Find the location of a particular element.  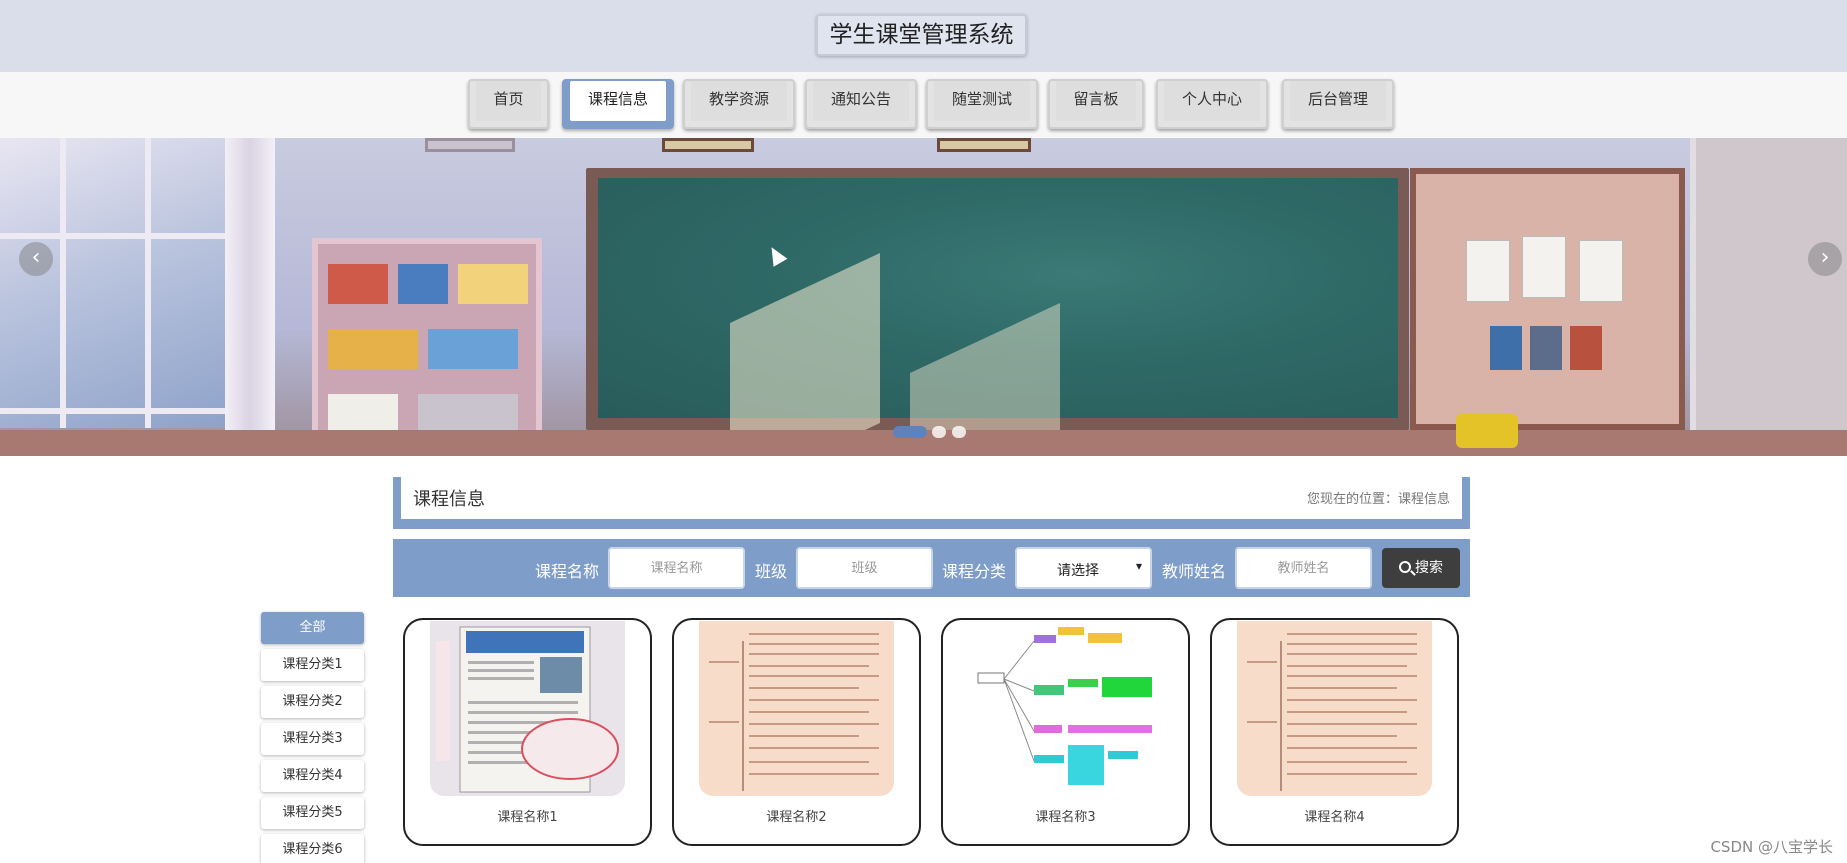

top-bar: 学生课堂管理系统 is located at coordinates (923, 36).